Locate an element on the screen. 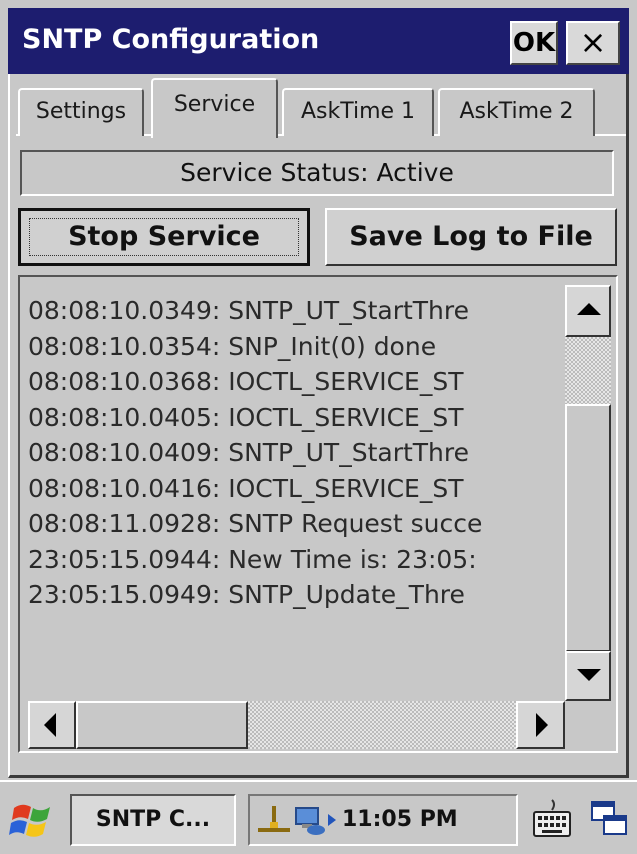 This screenshot has height=854, width=637. arrow-right-icon is located at coordinates (542, 725).